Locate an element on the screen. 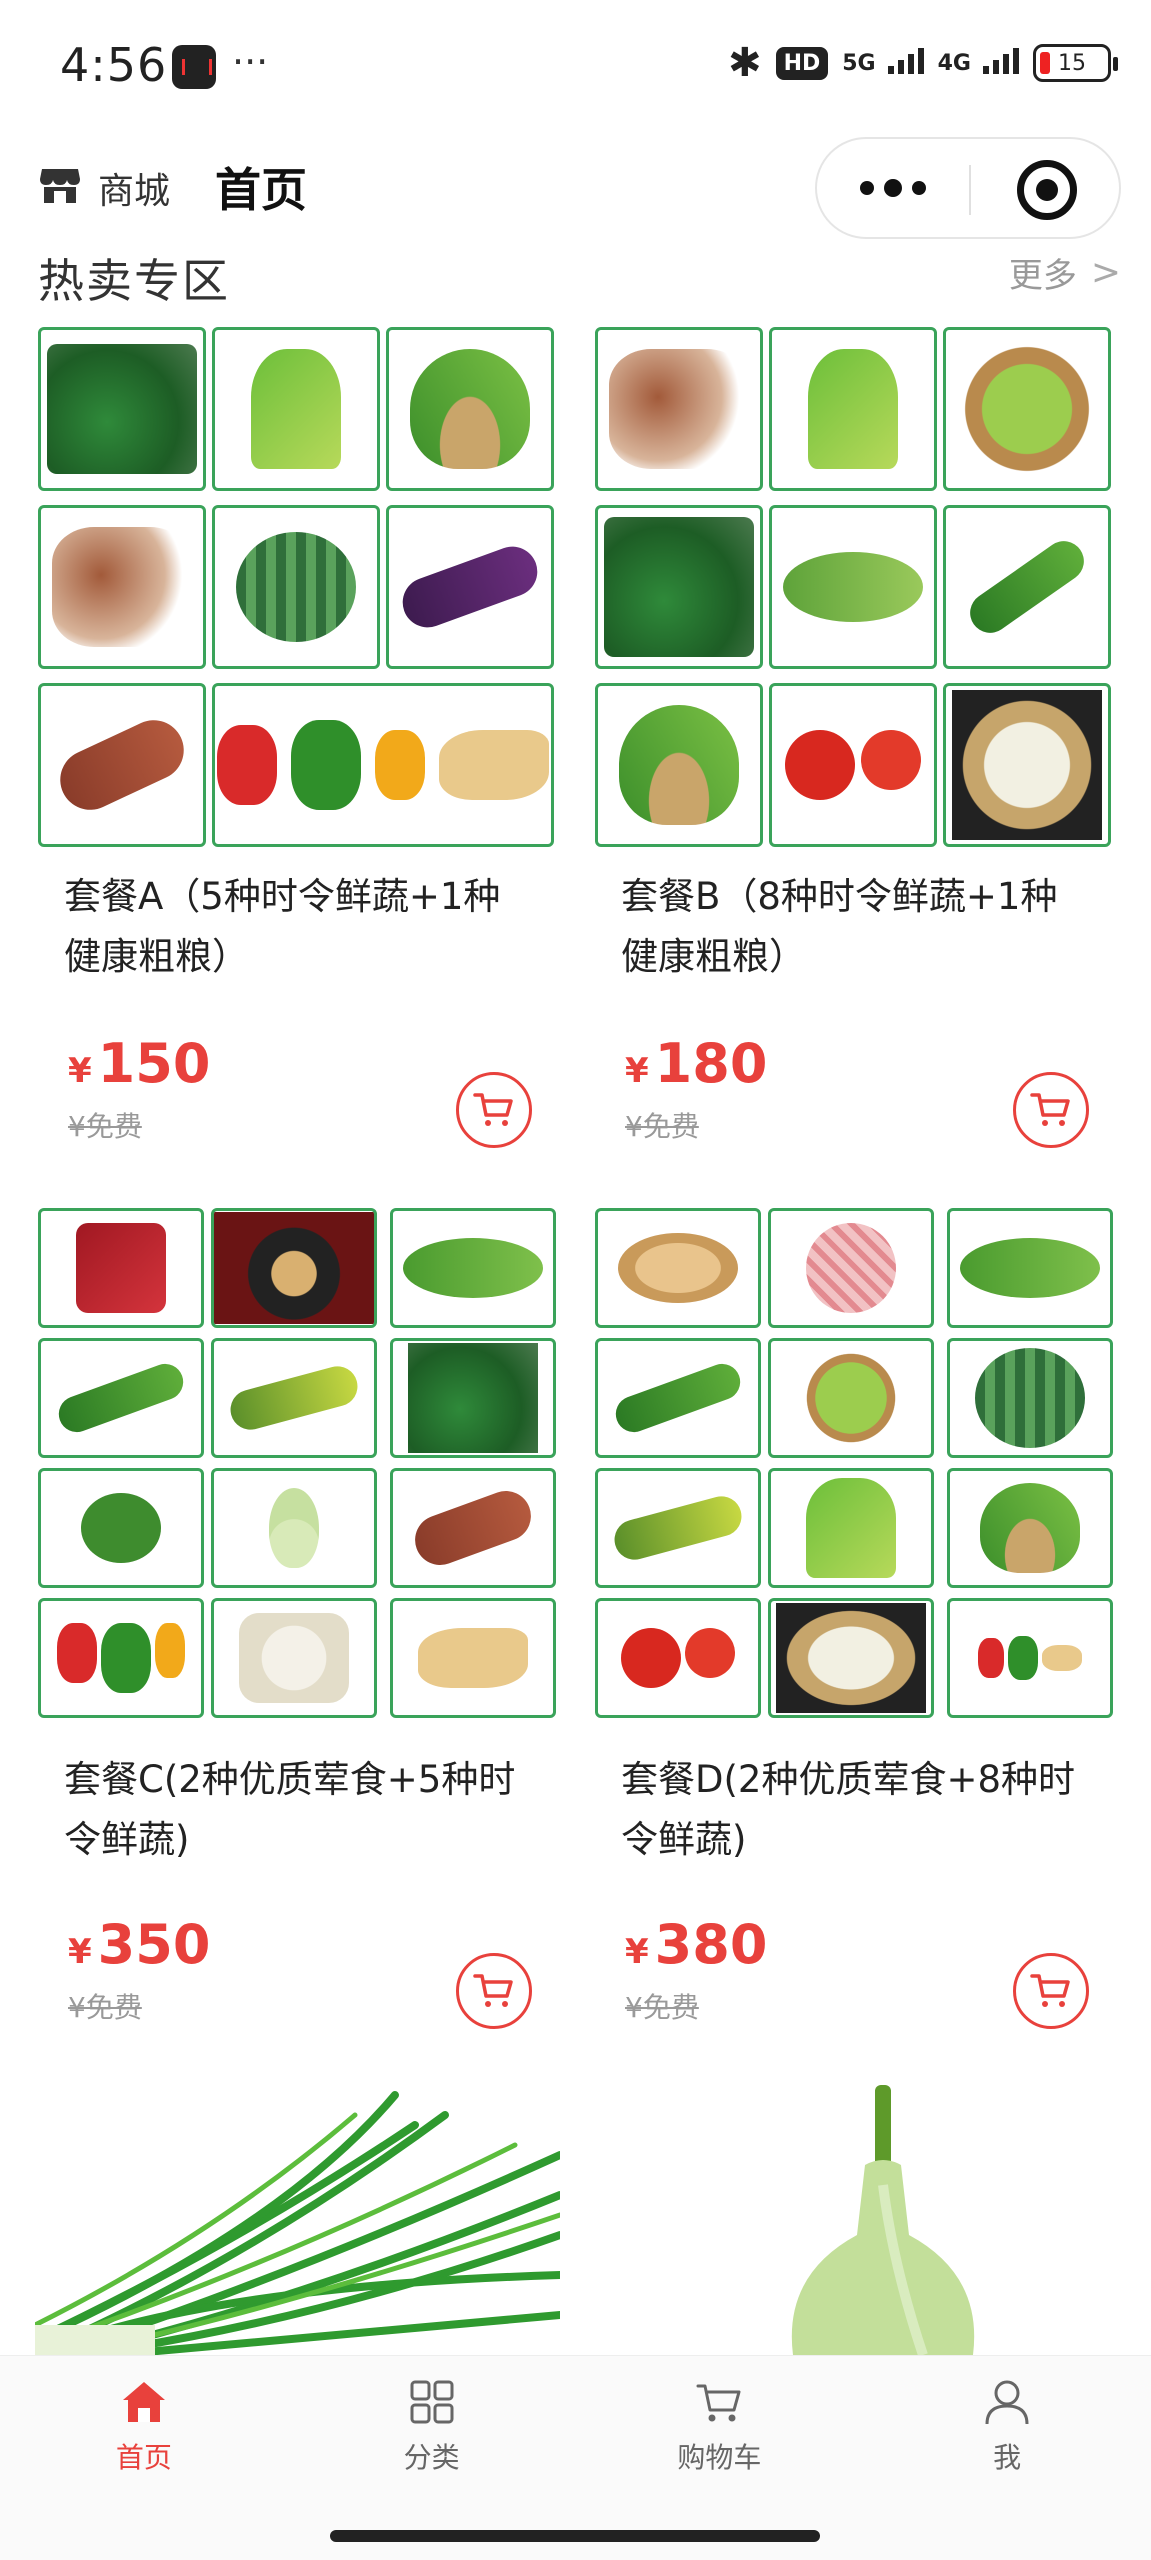 The image size is (1151, 2560). product-card-d: 套餐D(2种优质荤食+8种时令鲜蔬) ¥380 ¥免费 is located at coordinates (855, 1623).